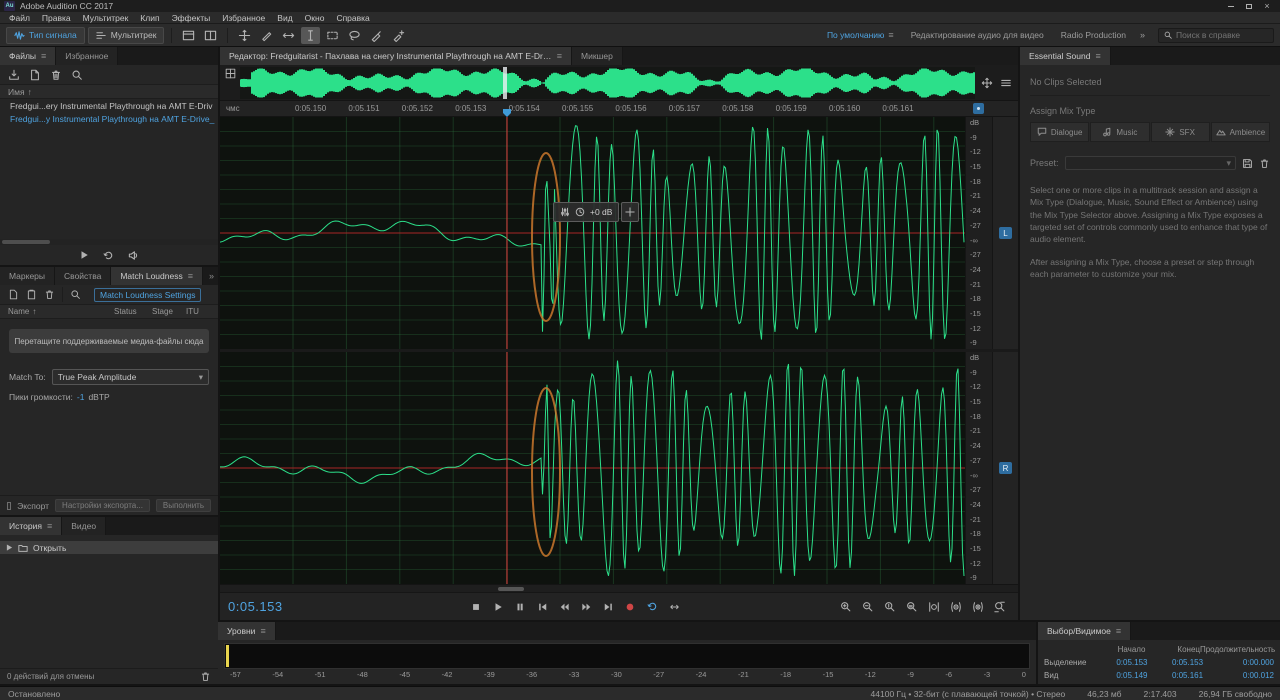 The width and height of the screenshot is (1280, 700). I want to click on tab-mixer: Микшер, so click(597, 56).